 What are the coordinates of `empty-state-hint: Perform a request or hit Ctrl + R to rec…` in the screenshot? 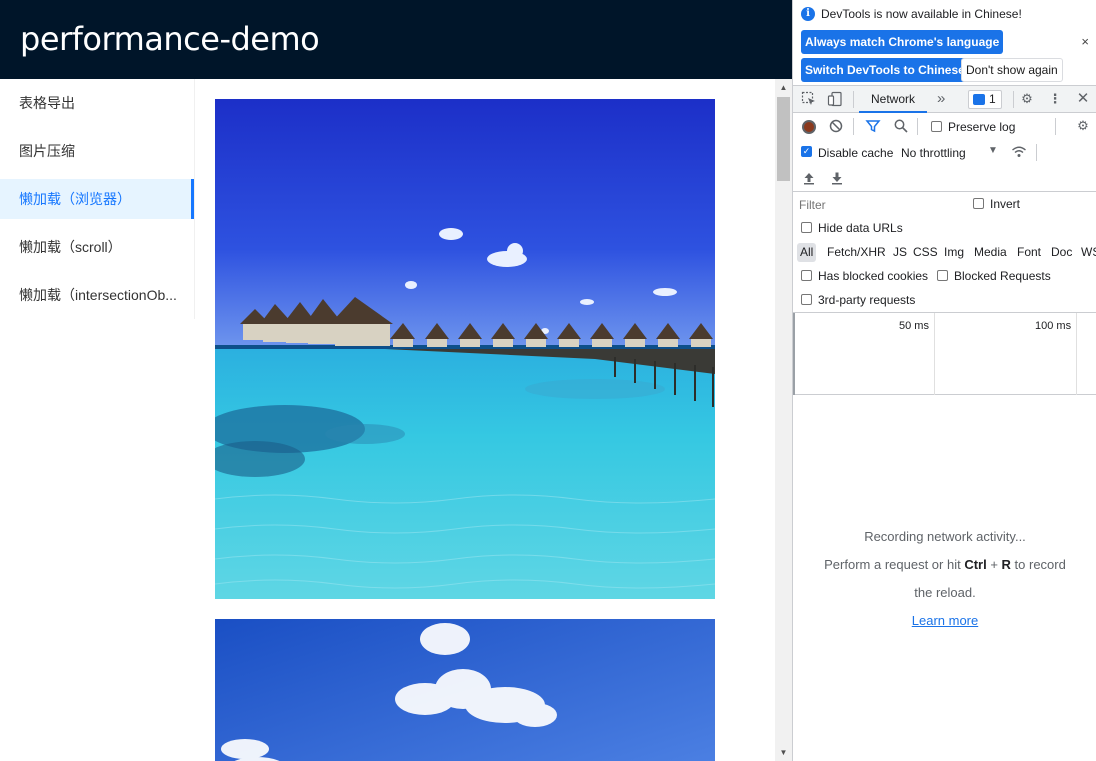 It's located at (945, 564).